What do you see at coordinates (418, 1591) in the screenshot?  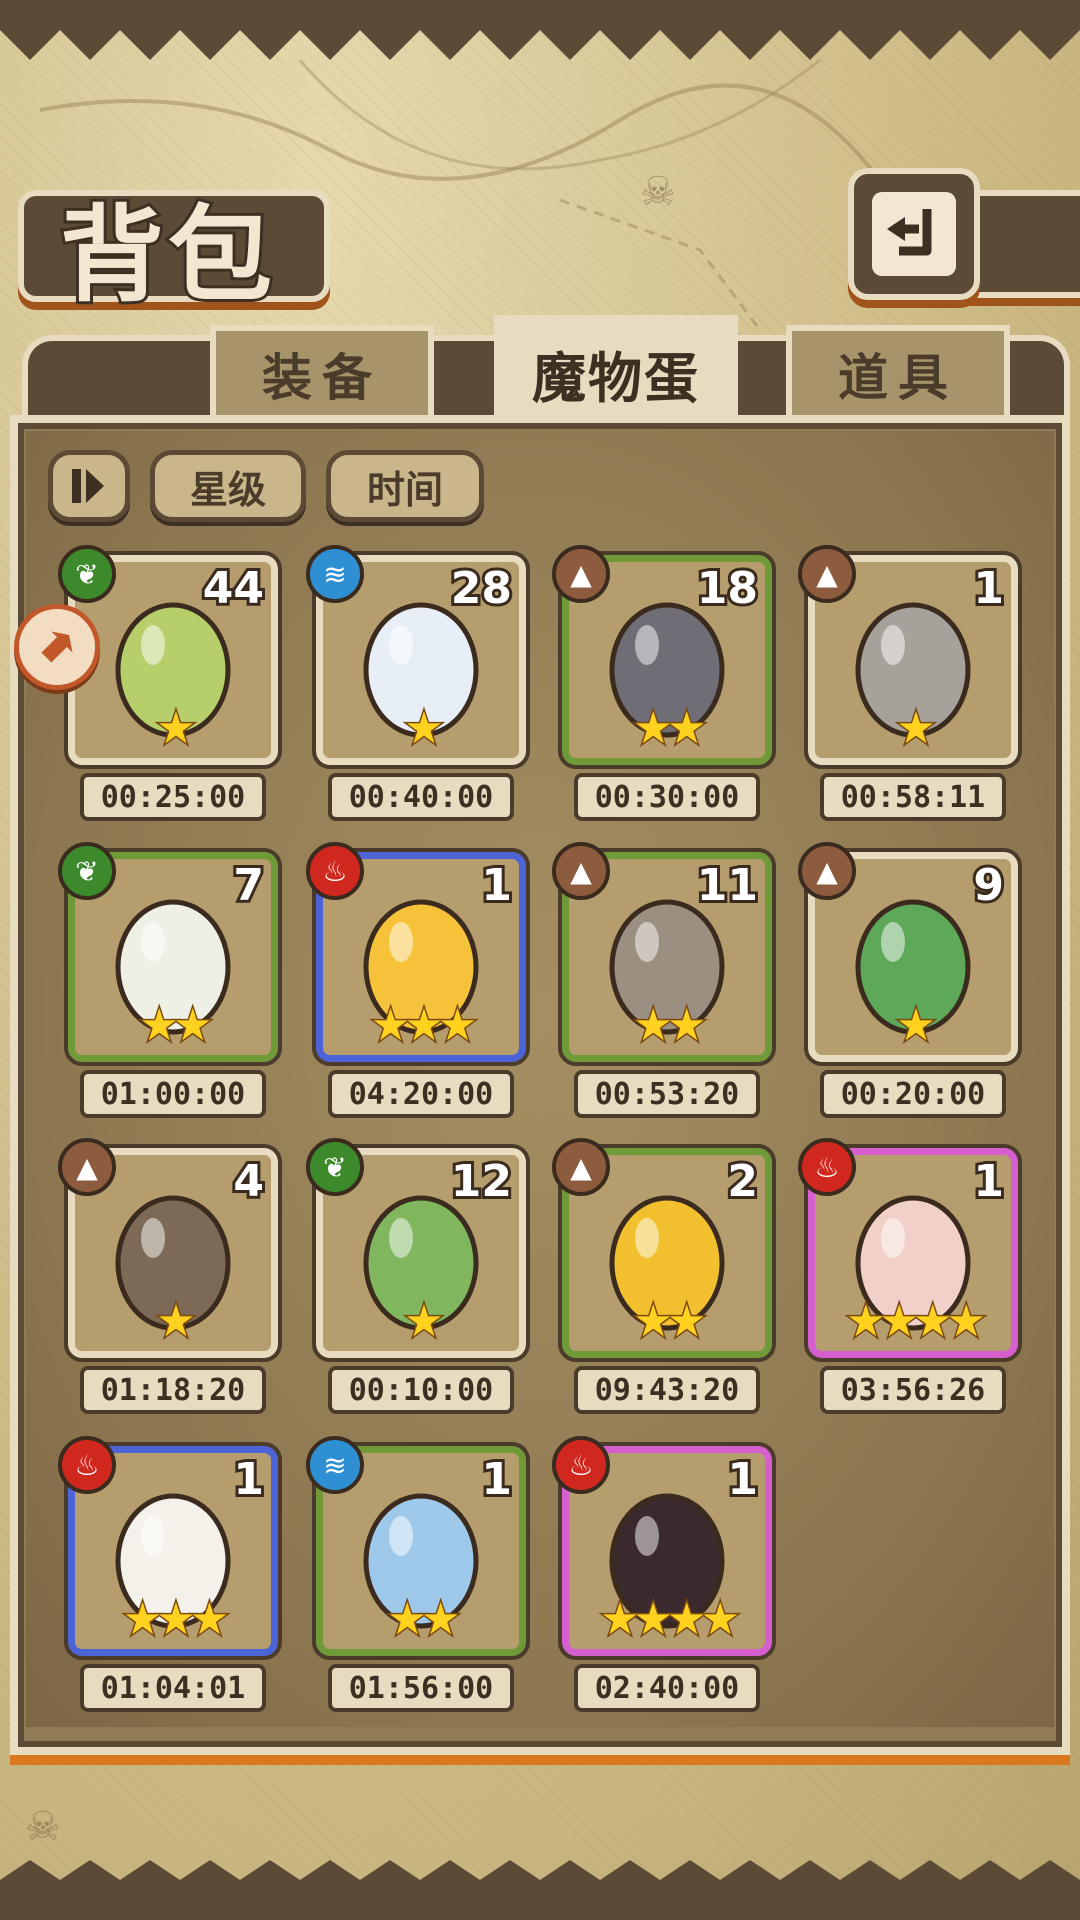 I see `egg-slot: ≋ 1 ★★ 01:56:00` at bounding box center [418, 1591].